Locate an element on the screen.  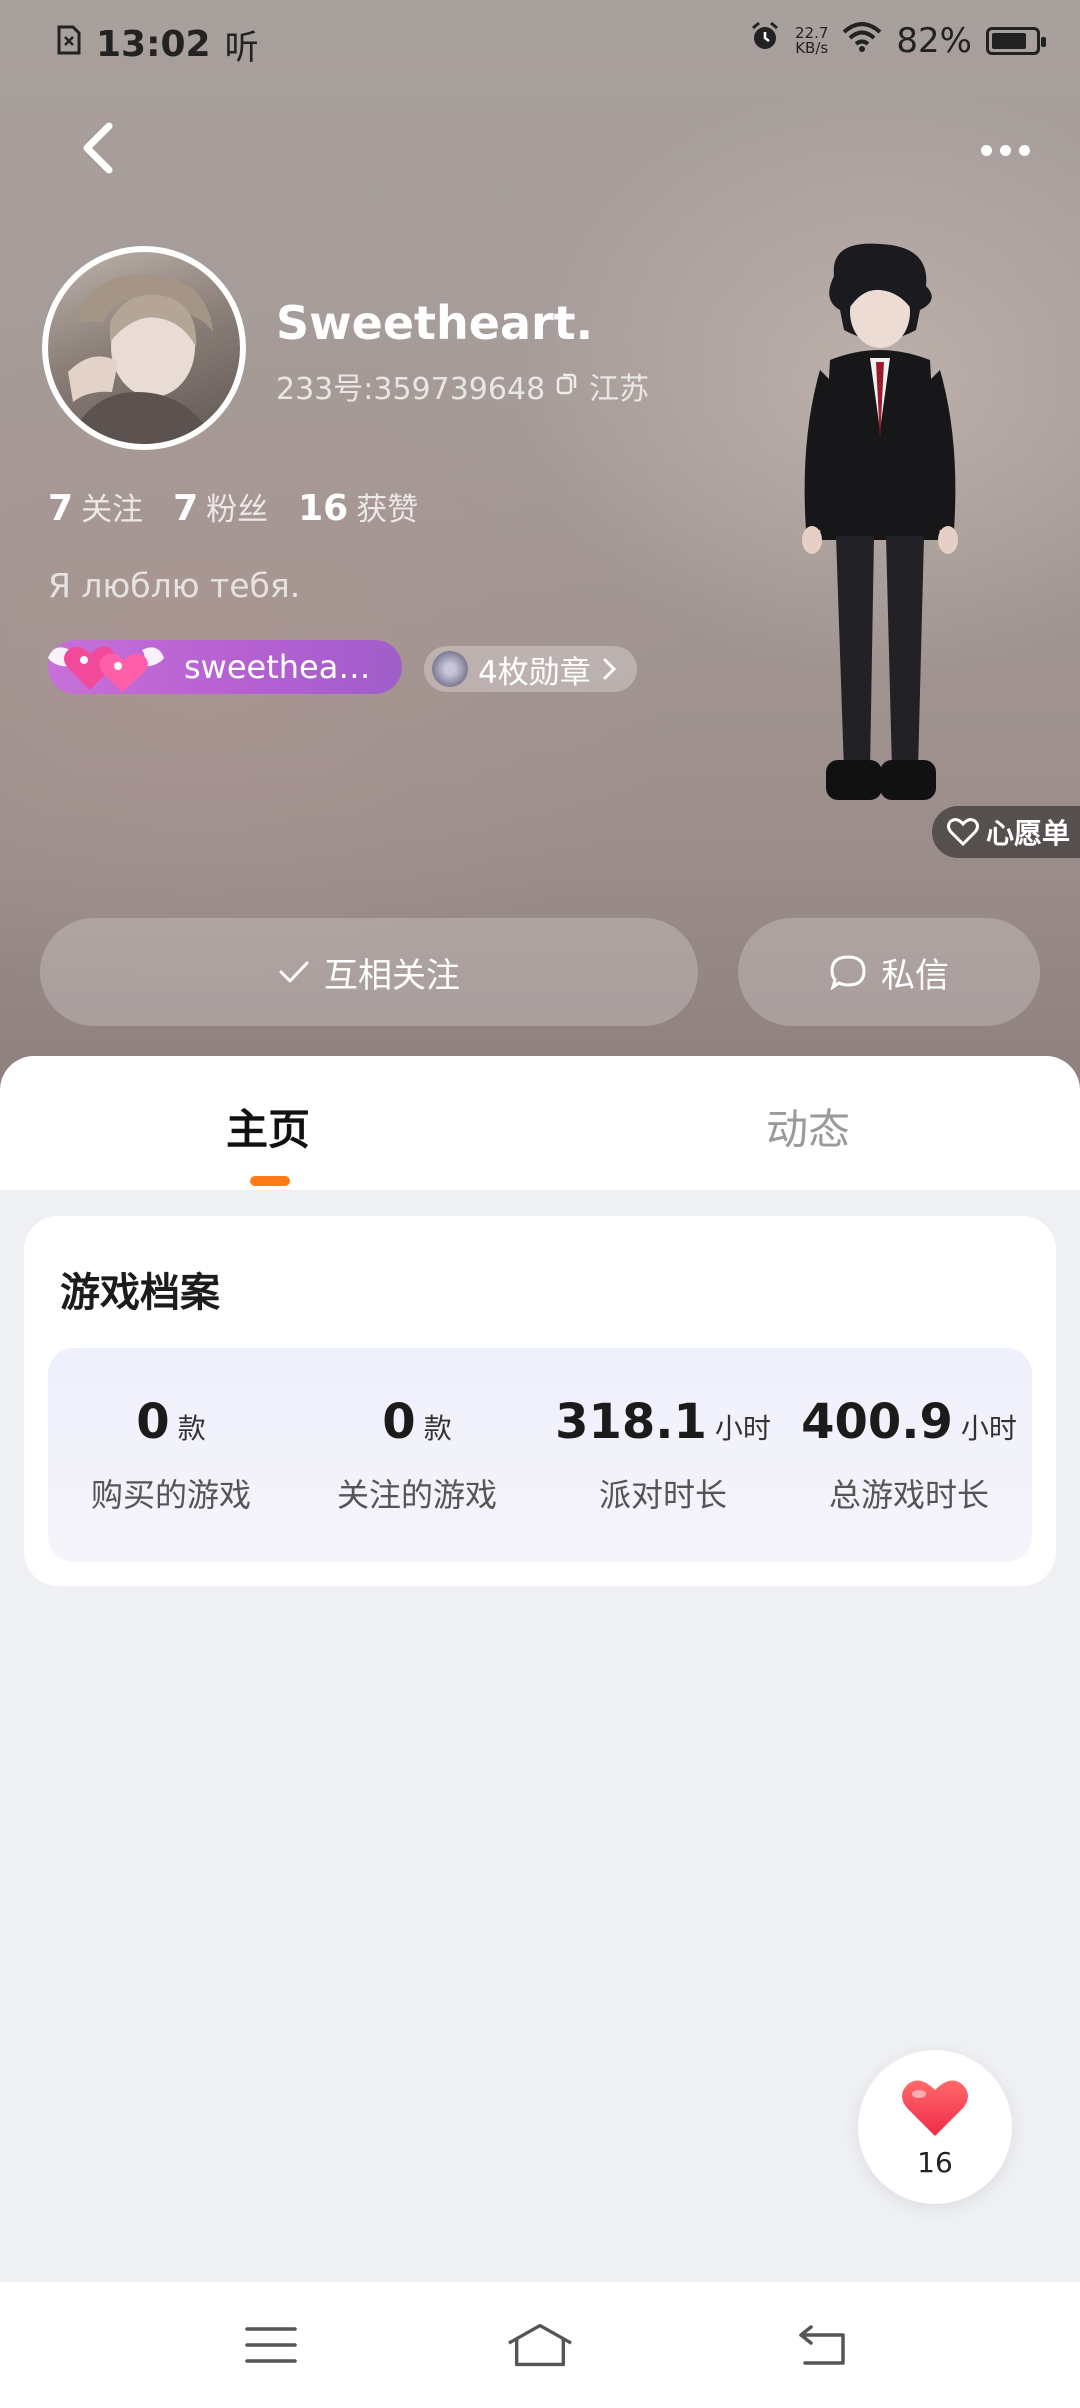
menu-icon is located at coordinates (271, 2345).